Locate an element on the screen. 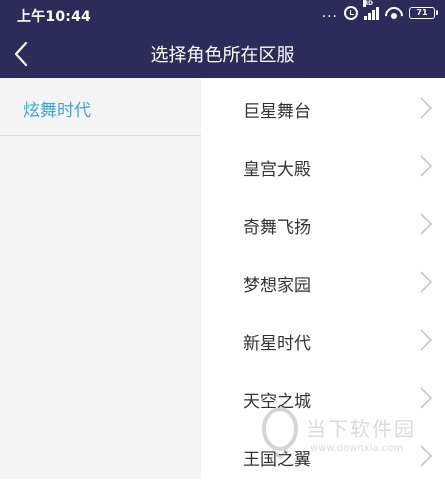 The width and height of the screenshot is (445, 484). server-name: 奇舞飞扬 is located at coordinates (277, 228).